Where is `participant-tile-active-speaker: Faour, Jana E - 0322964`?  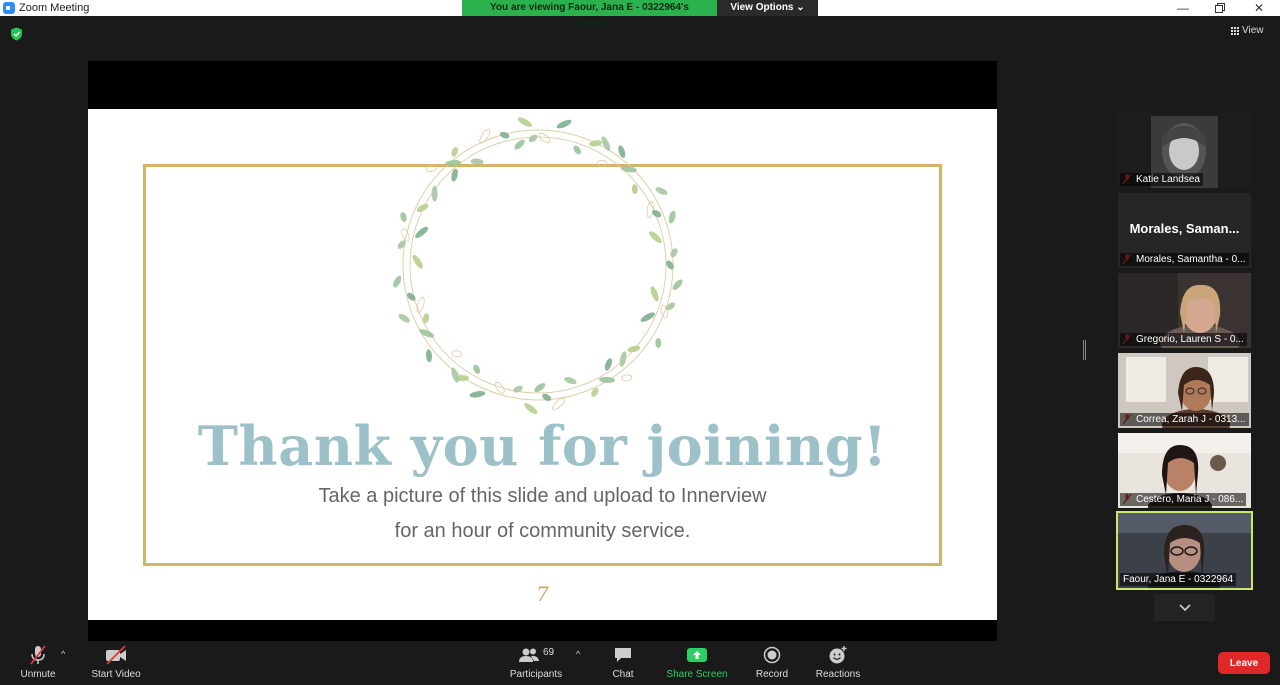 participant-tile-active-speaker: Faour, Jana E - 0322964 is located at coordinates (1184, 550).